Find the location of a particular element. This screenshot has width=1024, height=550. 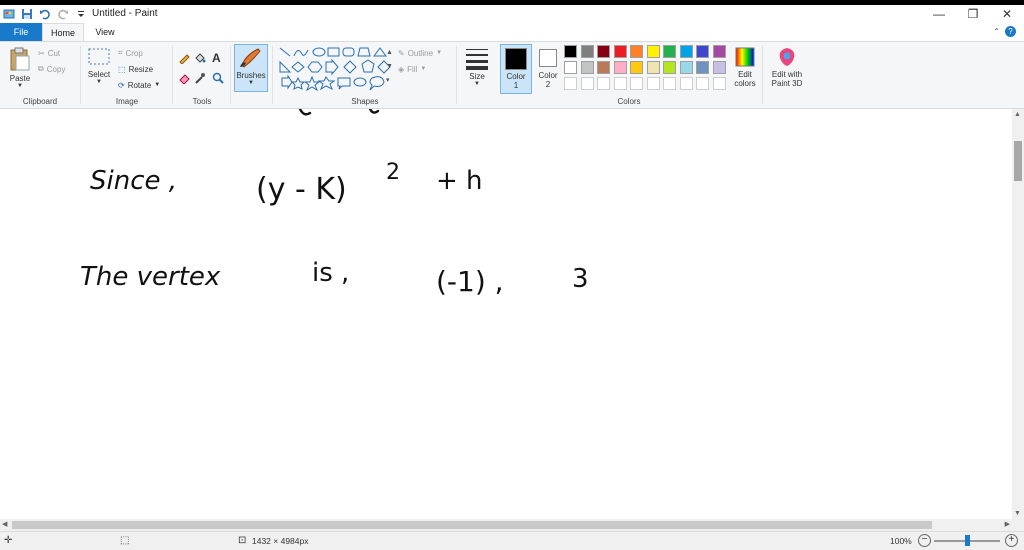

pencil-icon is located at coordinates (184, 58).